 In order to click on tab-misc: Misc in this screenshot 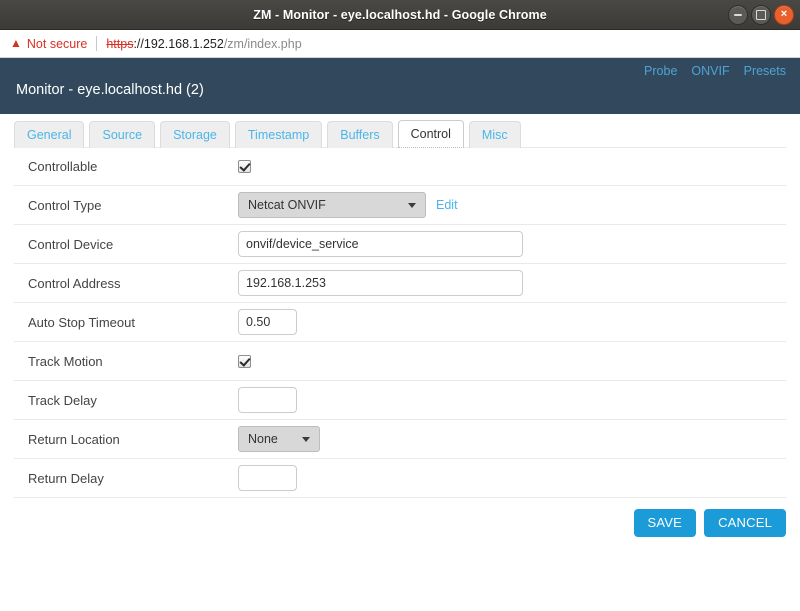, I will do `click(494, 134)`.